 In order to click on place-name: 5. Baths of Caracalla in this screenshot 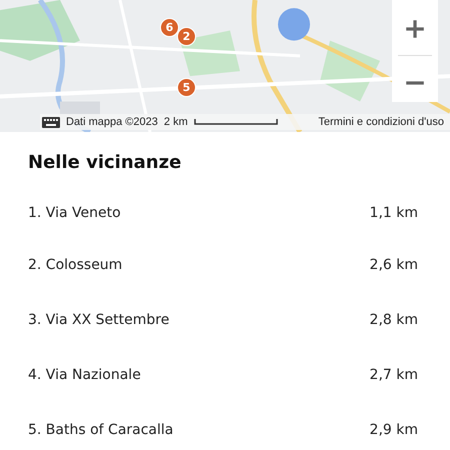, I will do `click(101, 430)`.